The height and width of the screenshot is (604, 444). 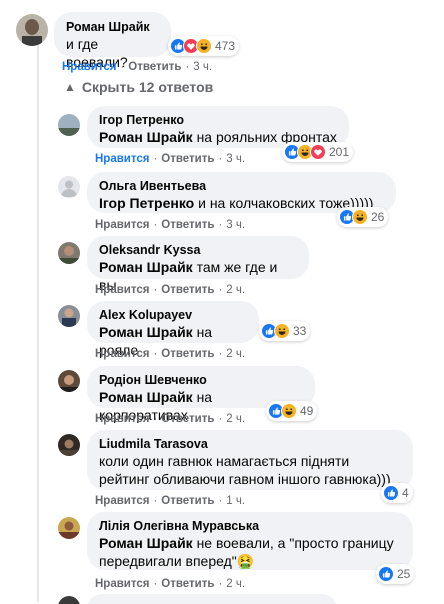 I want to click on reaction-count: 49, so click(x=307, y=411).